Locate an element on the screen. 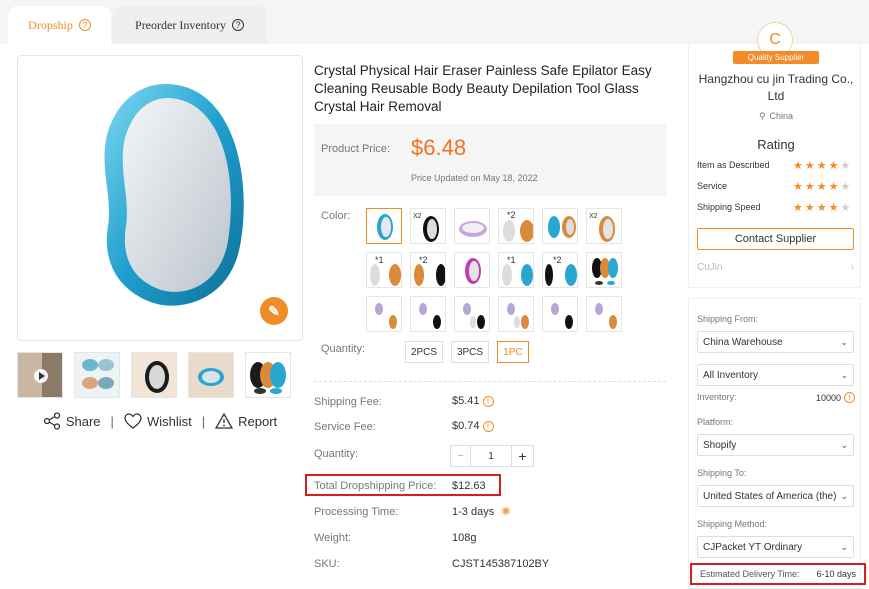 The image size is (869, 589). quantity-value: 1 is located at coordinates (491, 456).